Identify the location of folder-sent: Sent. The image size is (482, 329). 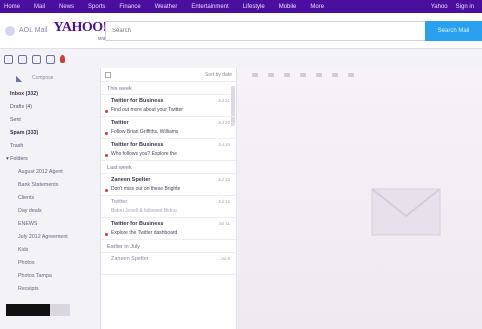
(48, 120).